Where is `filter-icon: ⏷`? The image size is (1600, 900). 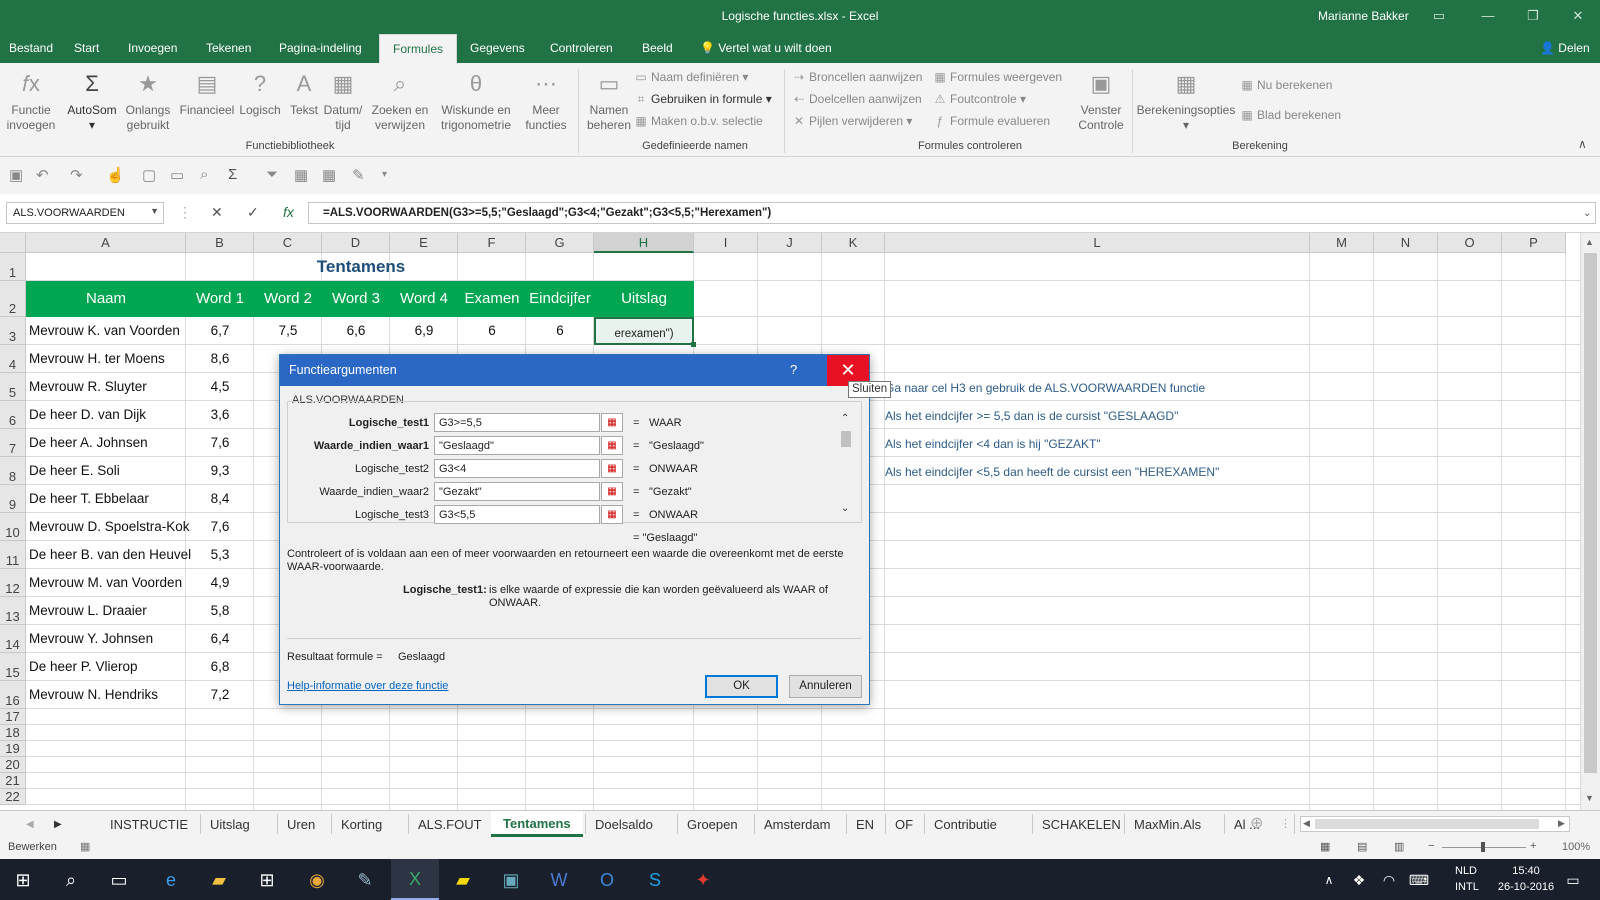 filter-icon: ⏷ is located at coordinates (272, 174).